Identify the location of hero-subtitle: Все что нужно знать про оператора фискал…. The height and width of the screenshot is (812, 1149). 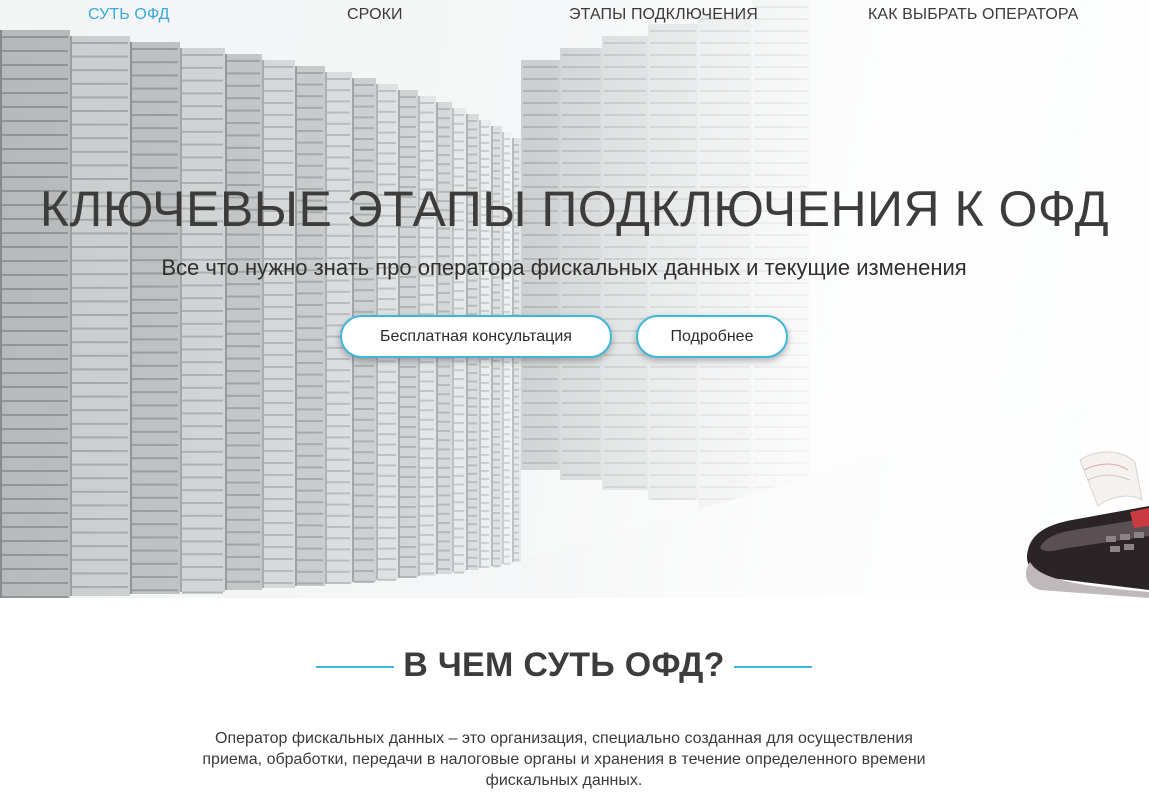
(564, 267).